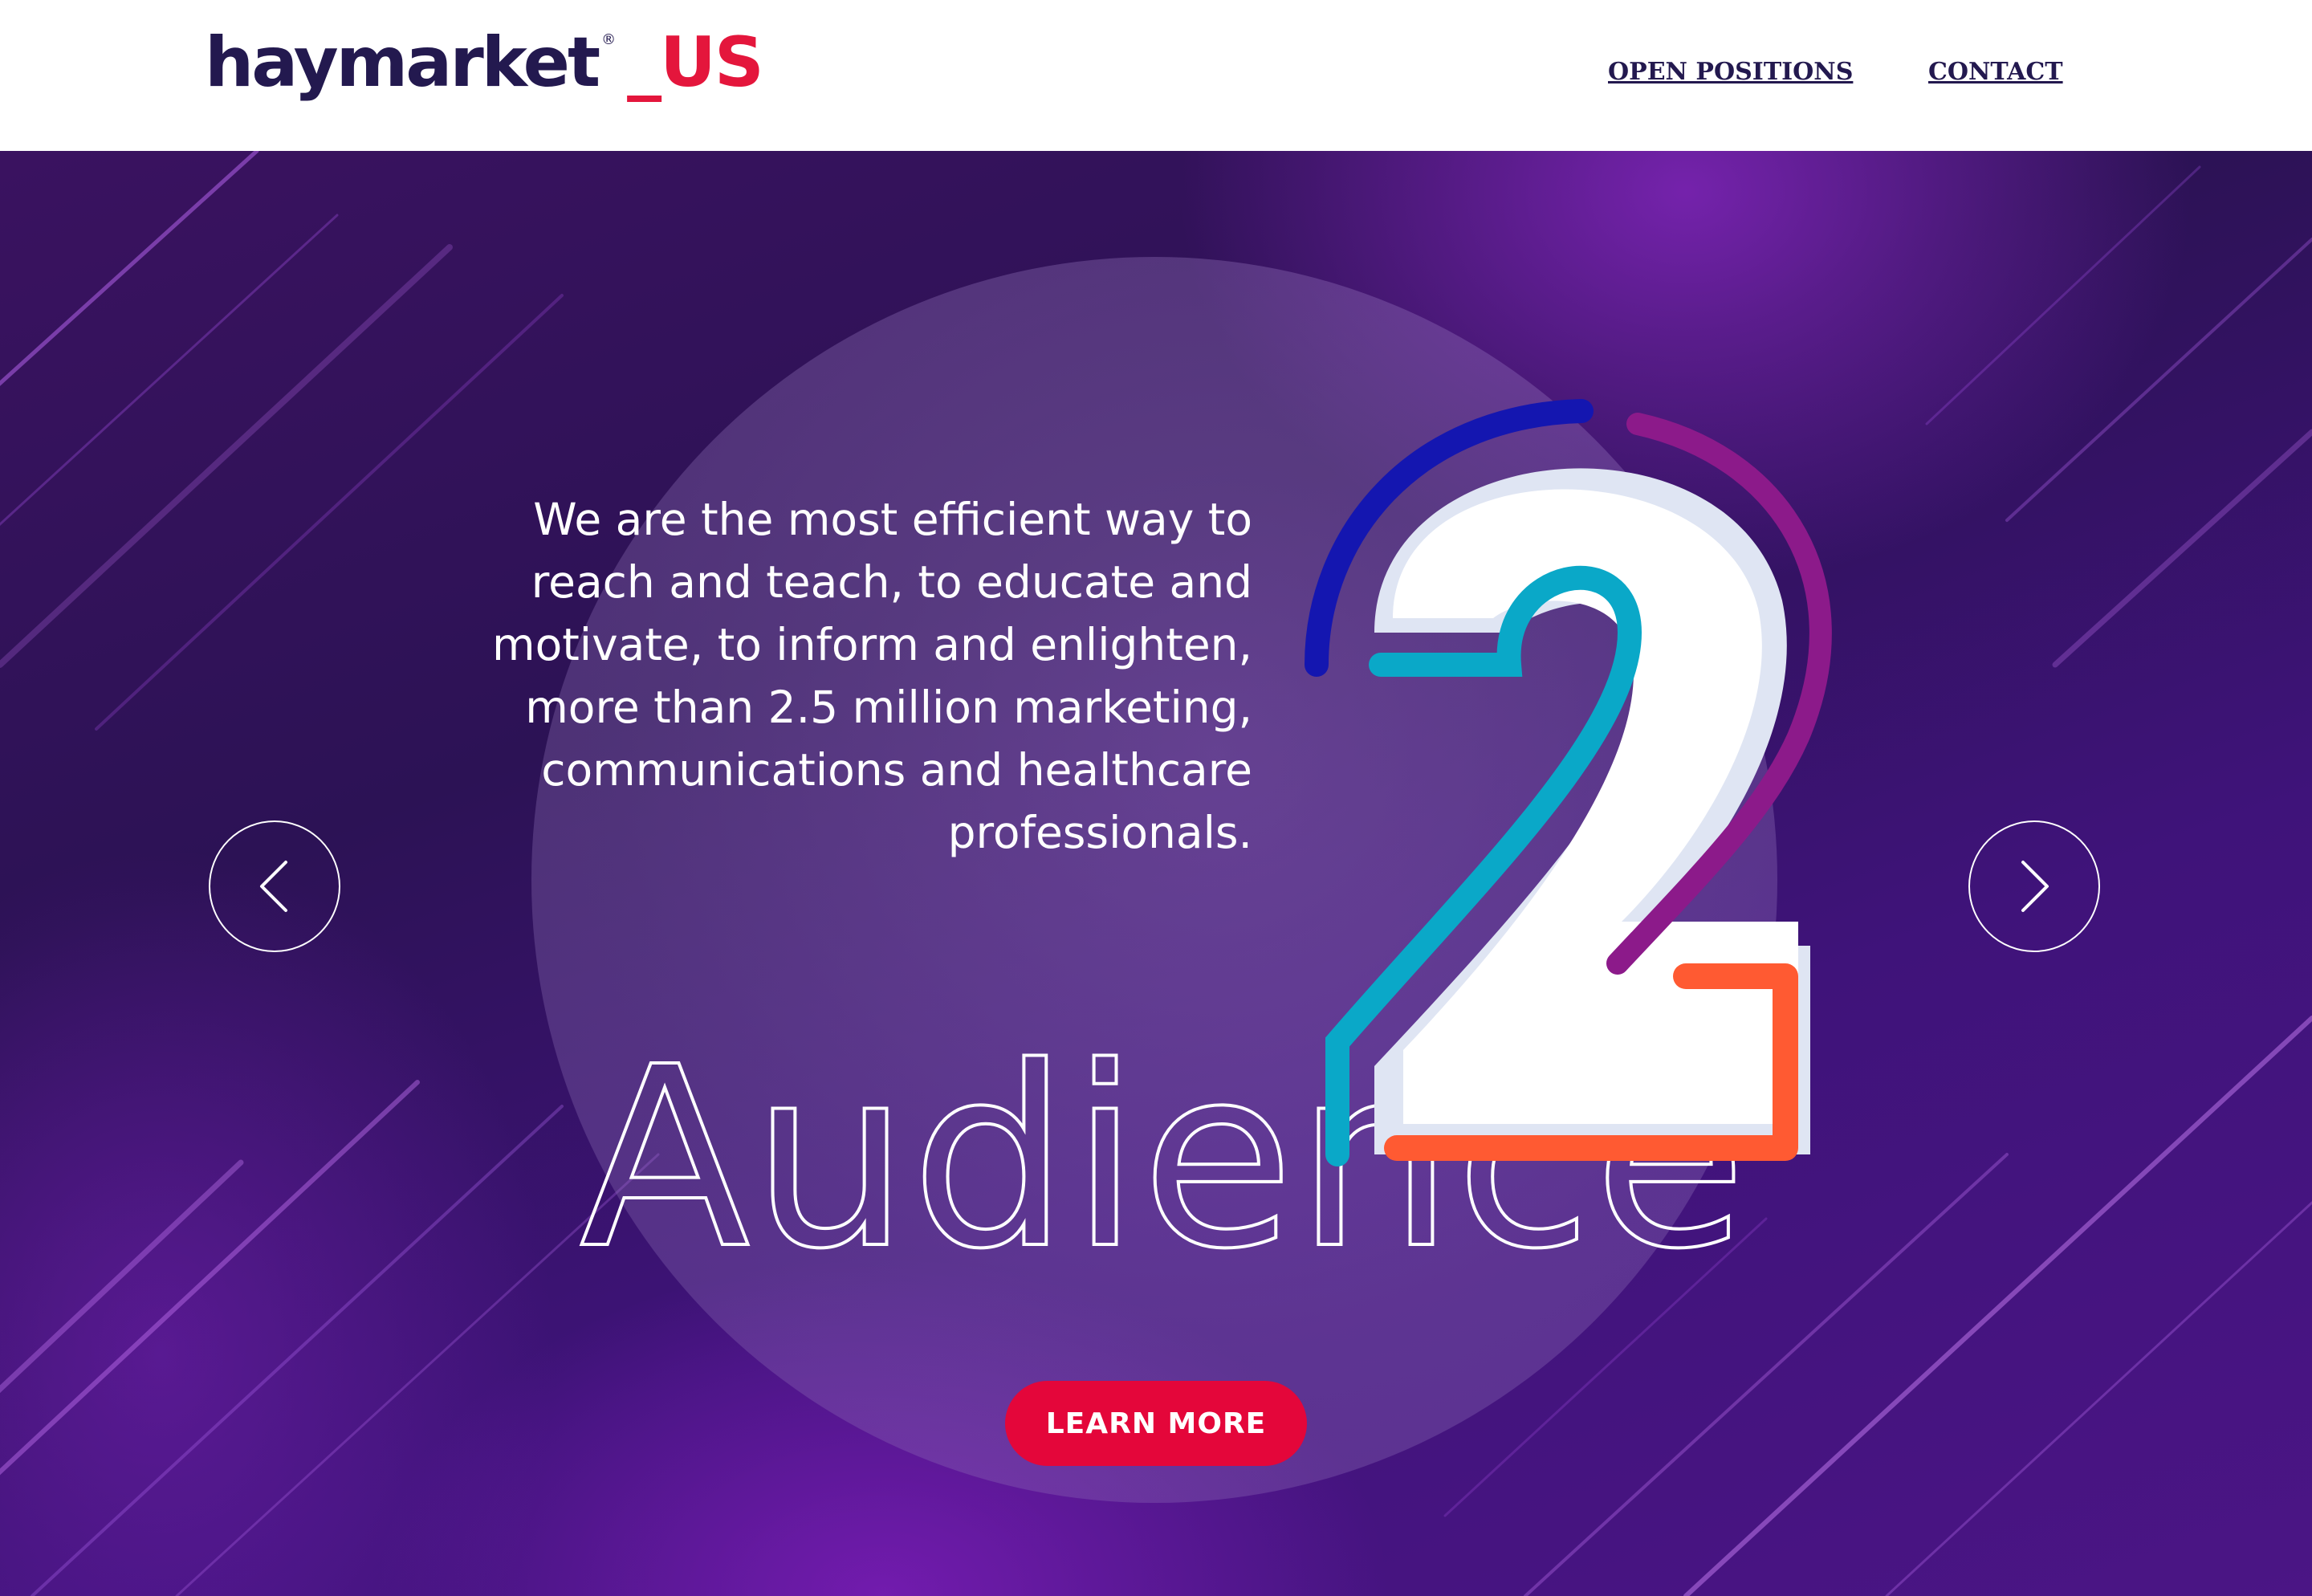 This screenshot has height=1596, width=2312. I want to click on learn-more-button: LEARN MORE, so click(1156, 1424).